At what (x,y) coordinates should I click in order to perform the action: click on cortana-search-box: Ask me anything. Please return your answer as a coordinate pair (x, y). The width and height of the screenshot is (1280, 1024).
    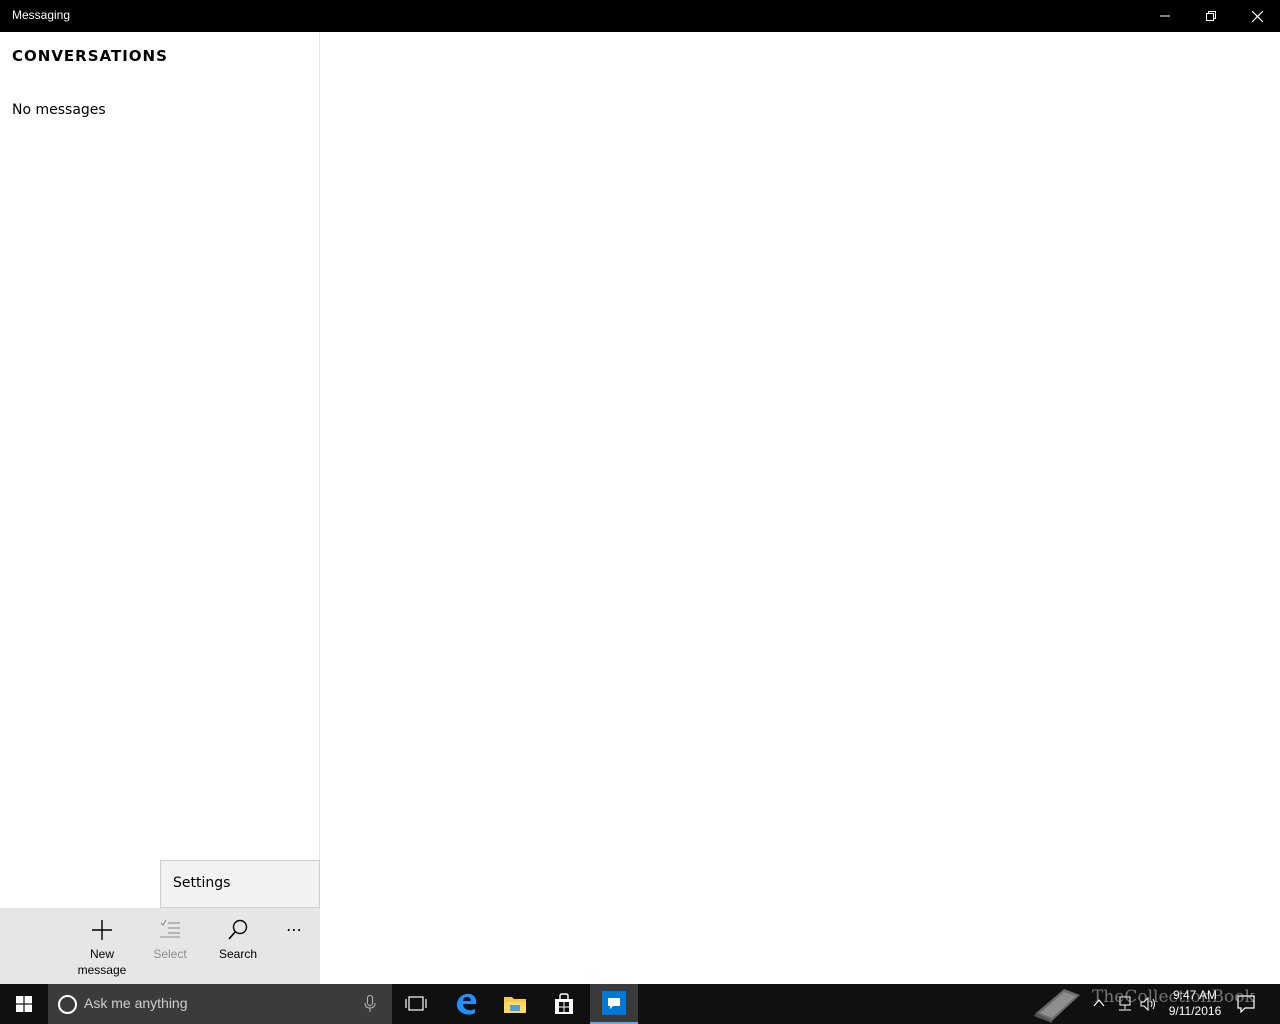
    Looking at the image, I should click on (220, 1004).